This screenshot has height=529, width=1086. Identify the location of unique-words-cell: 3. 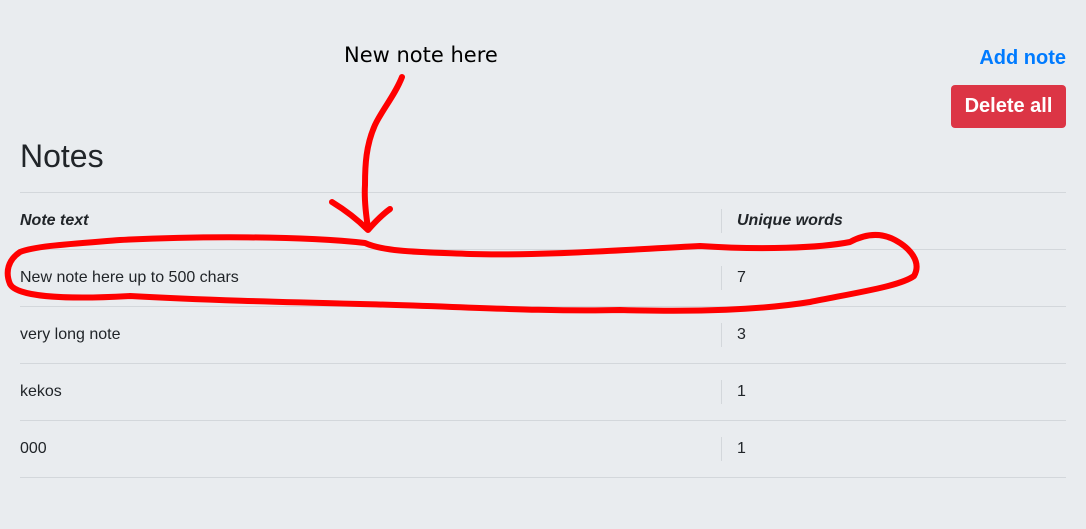
(893, 335).